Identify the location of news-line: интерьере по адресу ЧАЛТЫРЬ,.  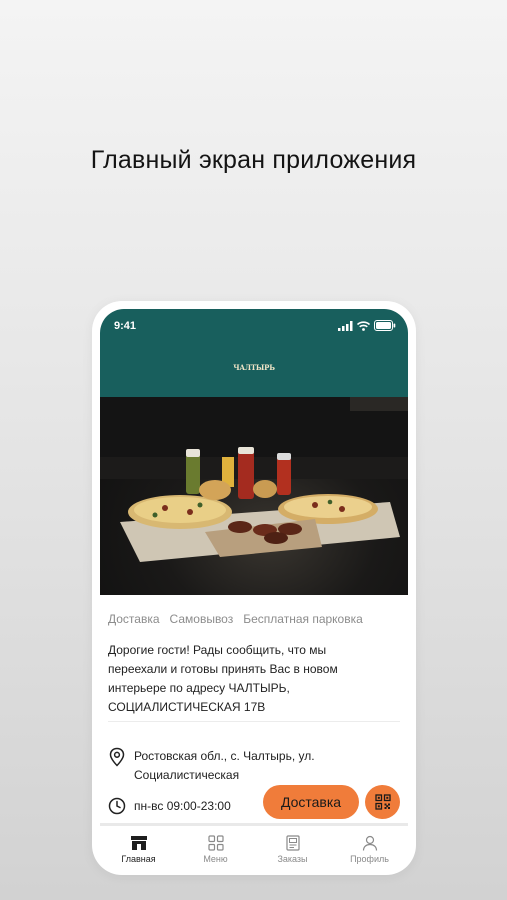
(199, 688).